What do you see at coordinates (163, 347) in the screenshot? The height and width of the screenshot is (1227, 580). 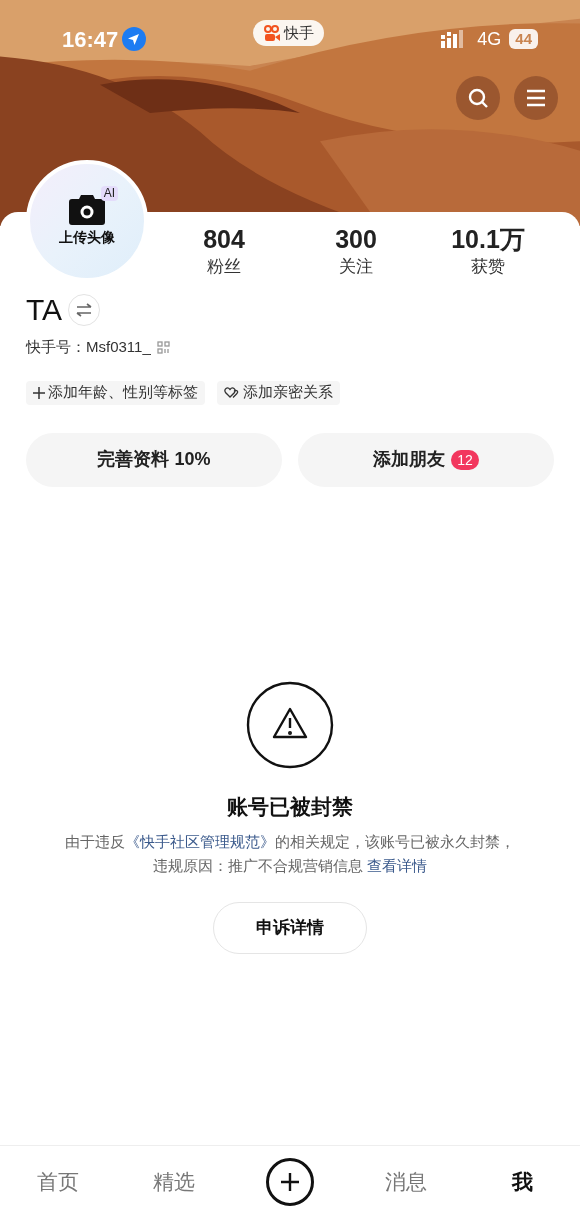 I see `qr-code-icon` at bounding box center [163, 347].